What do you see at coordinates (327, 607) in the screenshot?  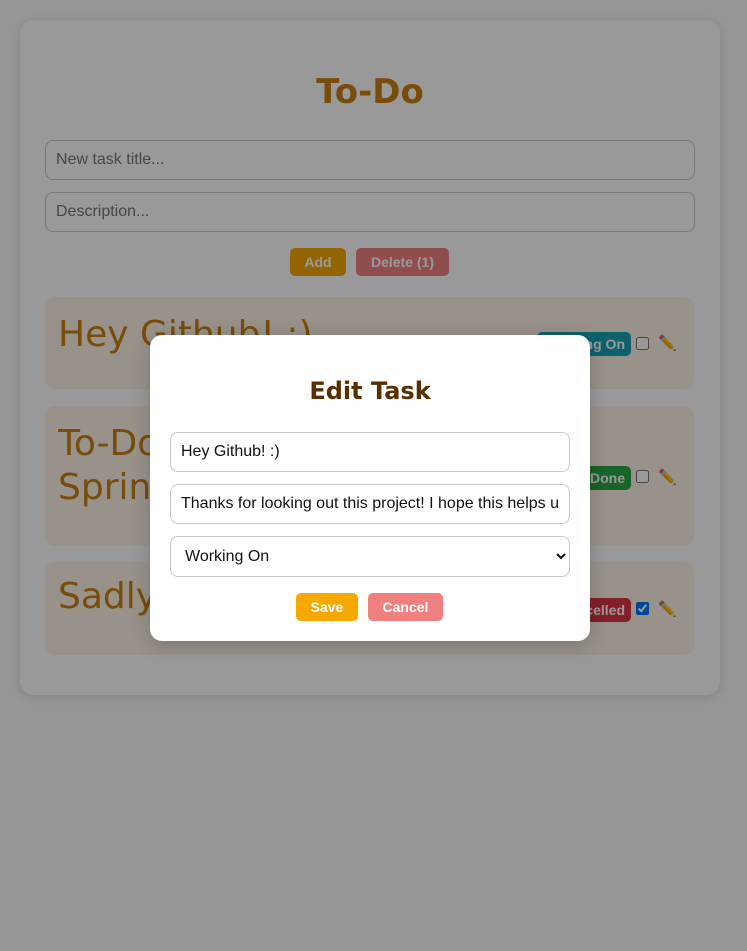 I see `save-button: Save` at bounding box center [327, 607].